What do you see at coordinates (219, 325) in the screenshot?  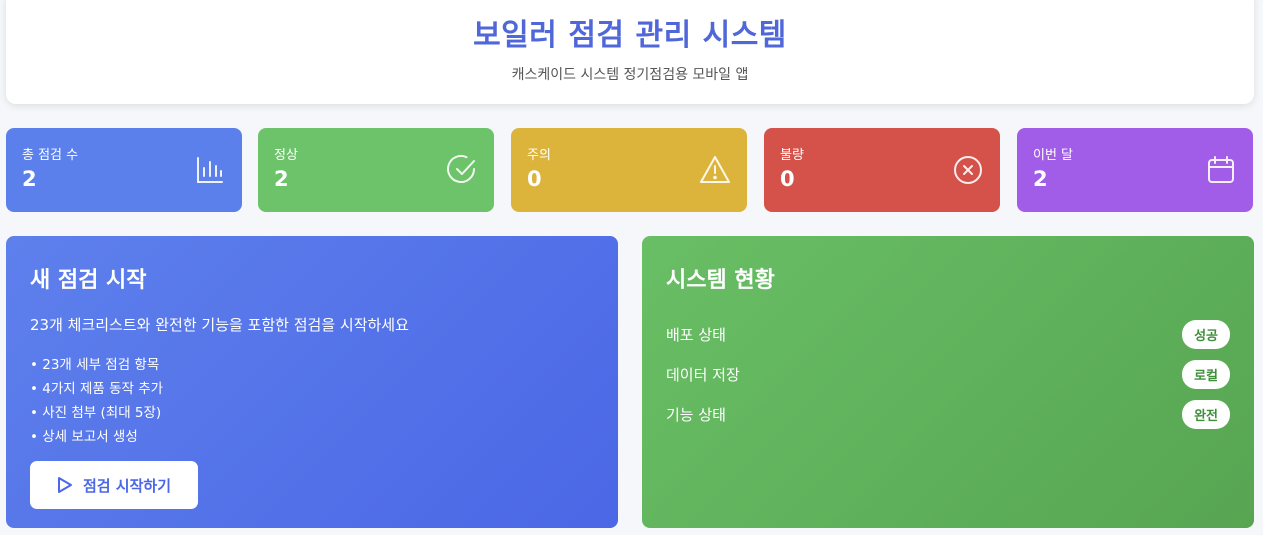 I see `card-description: 23개 체크리스트와 완전한 기능을 포함한 점검을 시작하세요` at bounding box center [219, 325].